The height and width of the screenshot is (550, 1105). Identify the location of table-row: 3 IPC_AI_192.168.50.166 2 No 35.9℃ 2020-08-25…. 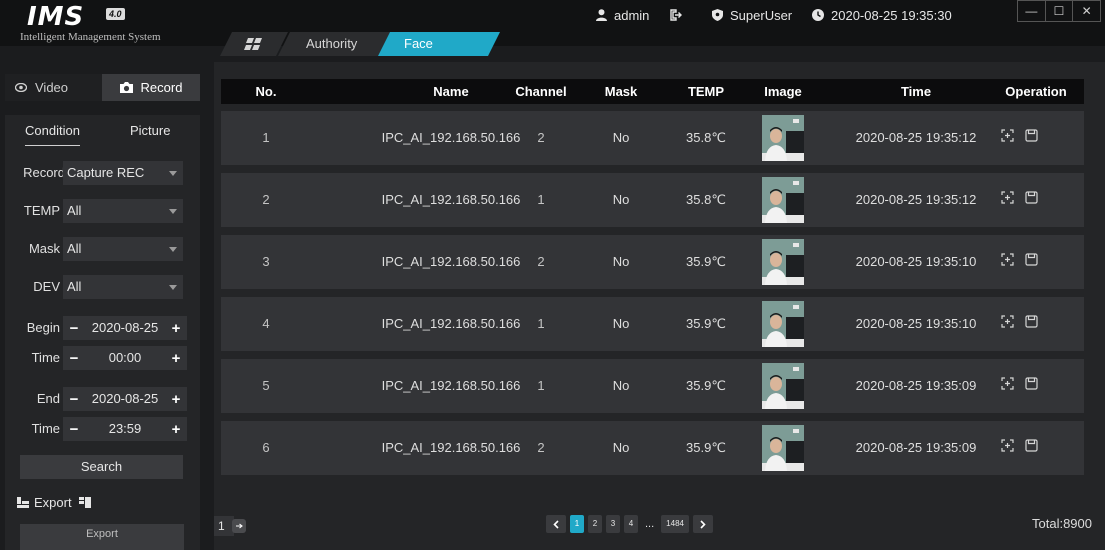
(652, 262).